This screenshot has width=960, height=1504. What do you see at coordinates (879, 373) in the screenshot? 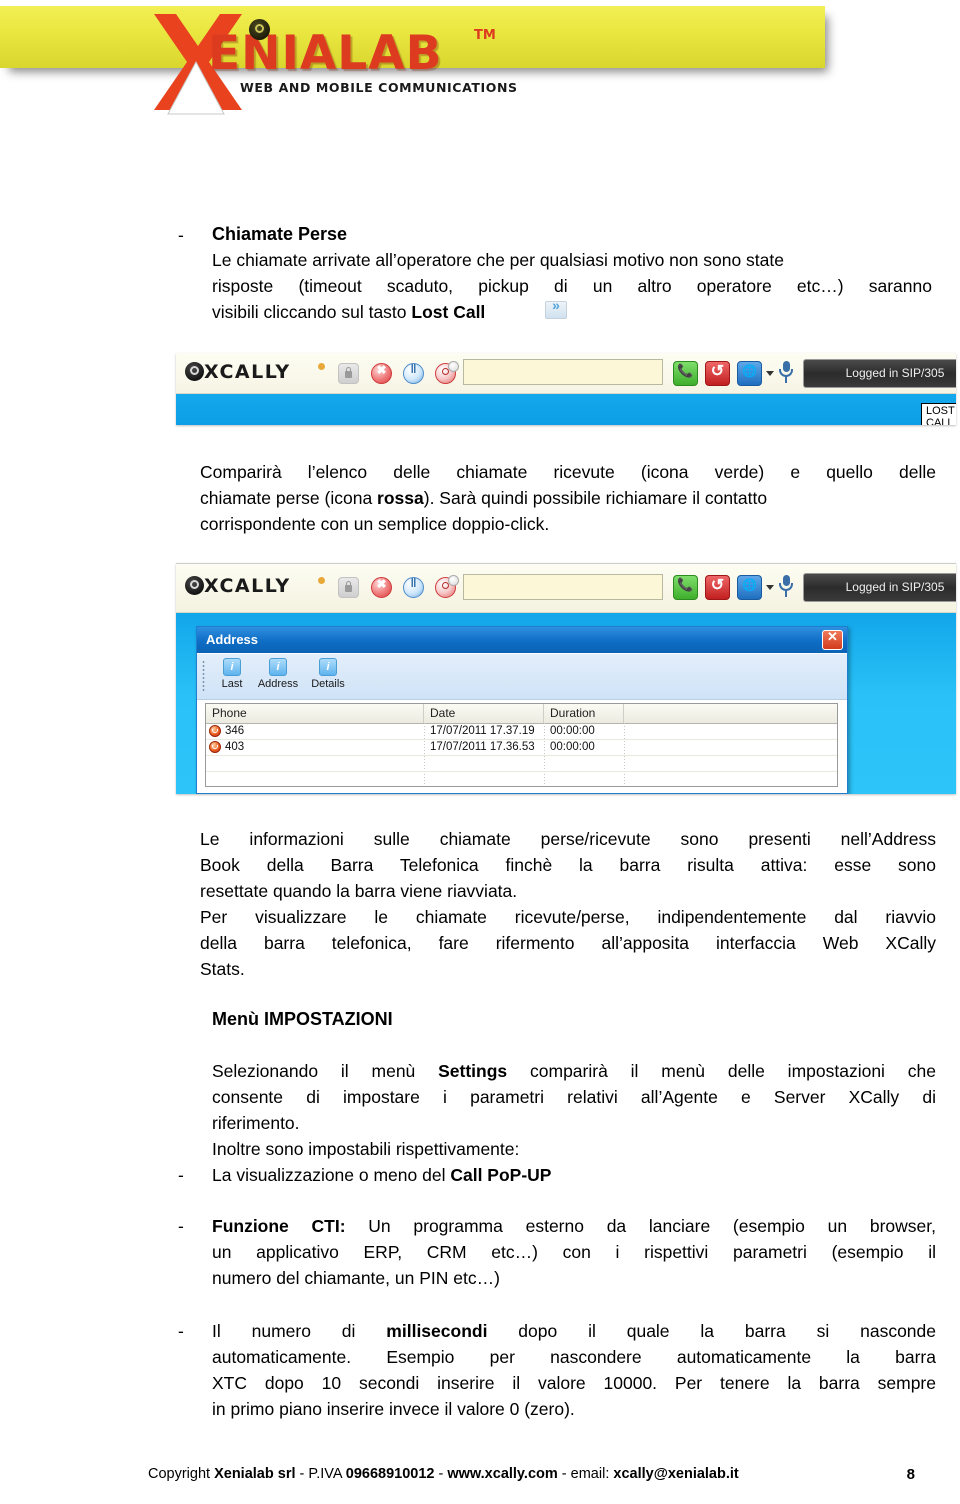
I see `login-status-badge: Logged in SIP/305` at bounding box center [879, 373].